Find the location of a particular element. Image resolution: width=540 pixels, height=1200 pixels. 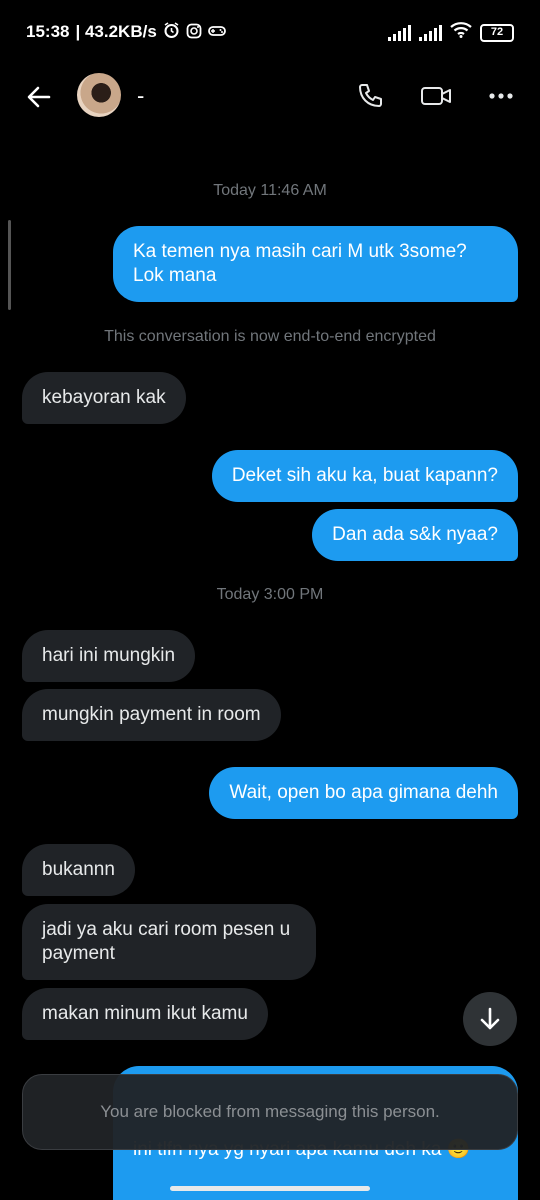

incoming-message: bukannn is located at coordinates (78, 870).